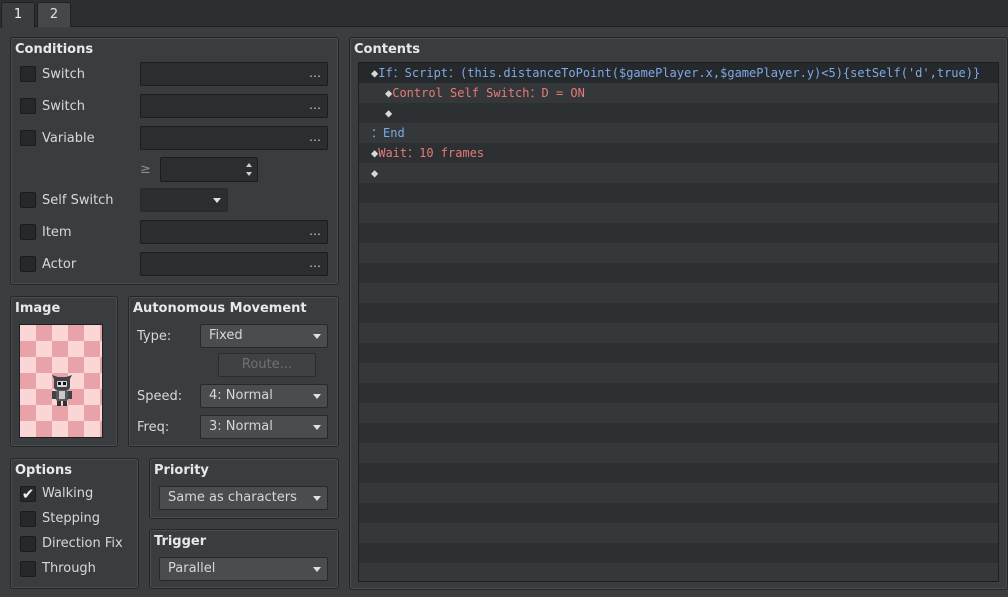 Image resolution: width=1008 pixels, height=597 pixels. Describe the element at coordinates (28, 519) in the screenshot. I see `stepping-checkbox` at that location.